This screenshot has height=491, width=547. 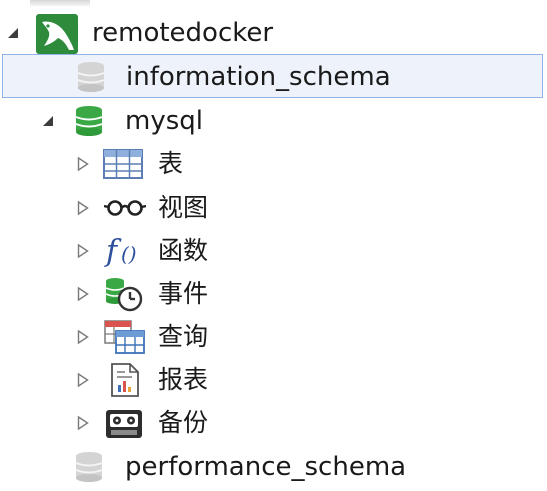 I want to click on connection-label: remotedocker, so click(x=183, y=33).